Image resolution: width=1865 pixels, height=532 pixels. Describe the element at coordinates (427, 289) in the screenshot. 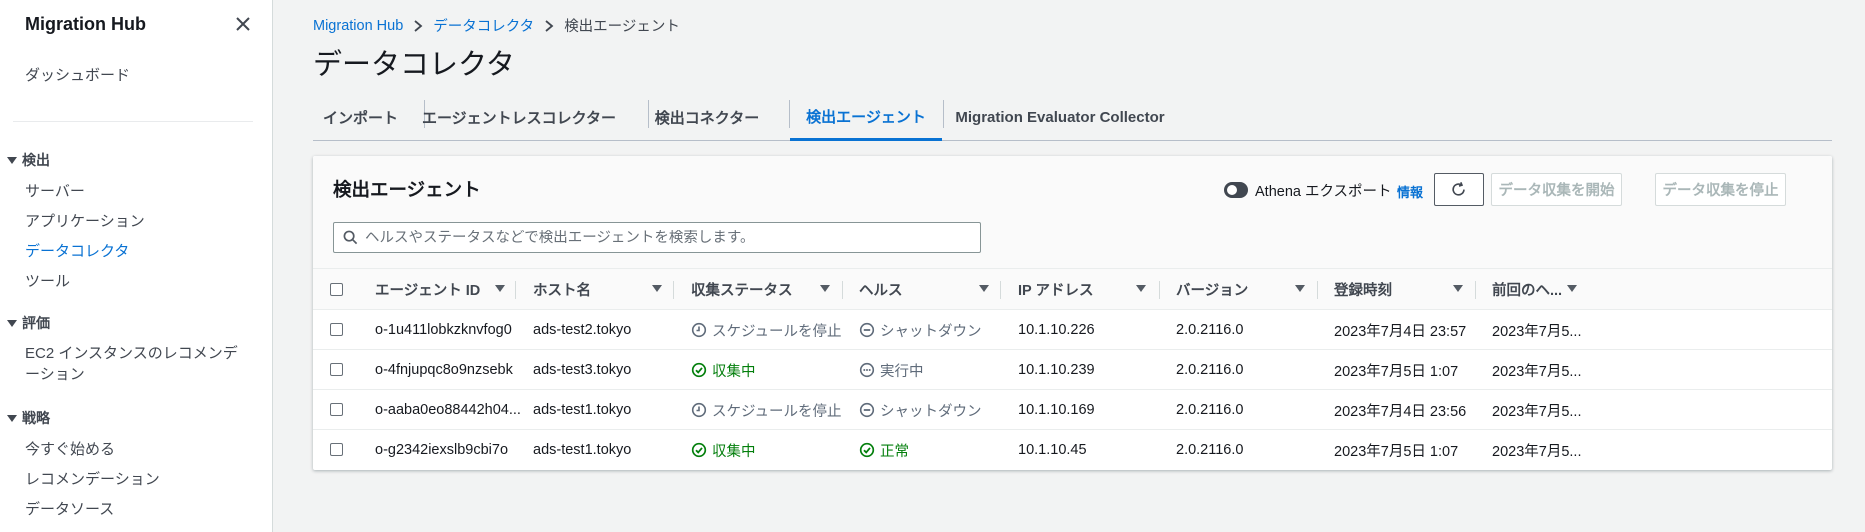

I see `column-header-agent-id: エージェント ID` at that location.